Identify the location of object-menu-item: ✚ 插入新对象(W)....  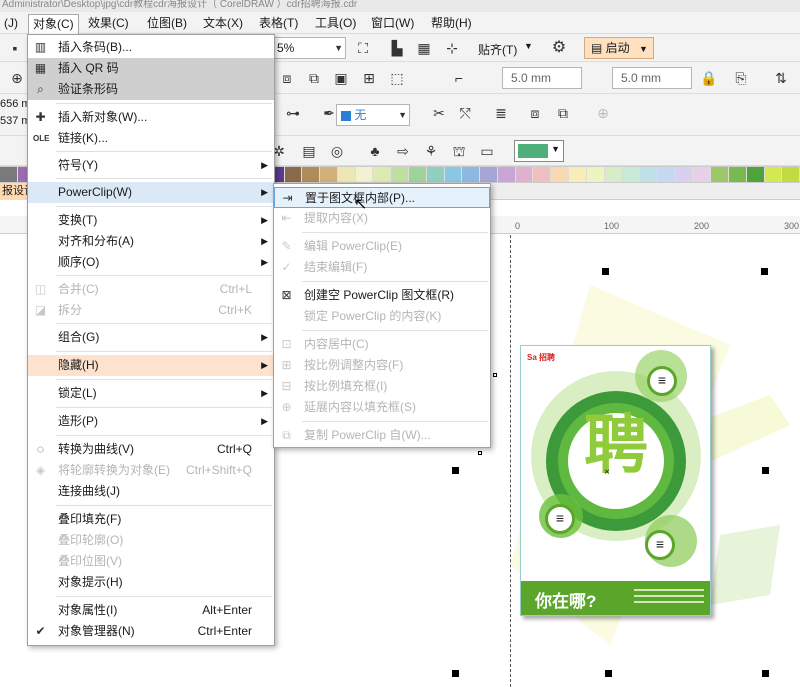
(151, 117).